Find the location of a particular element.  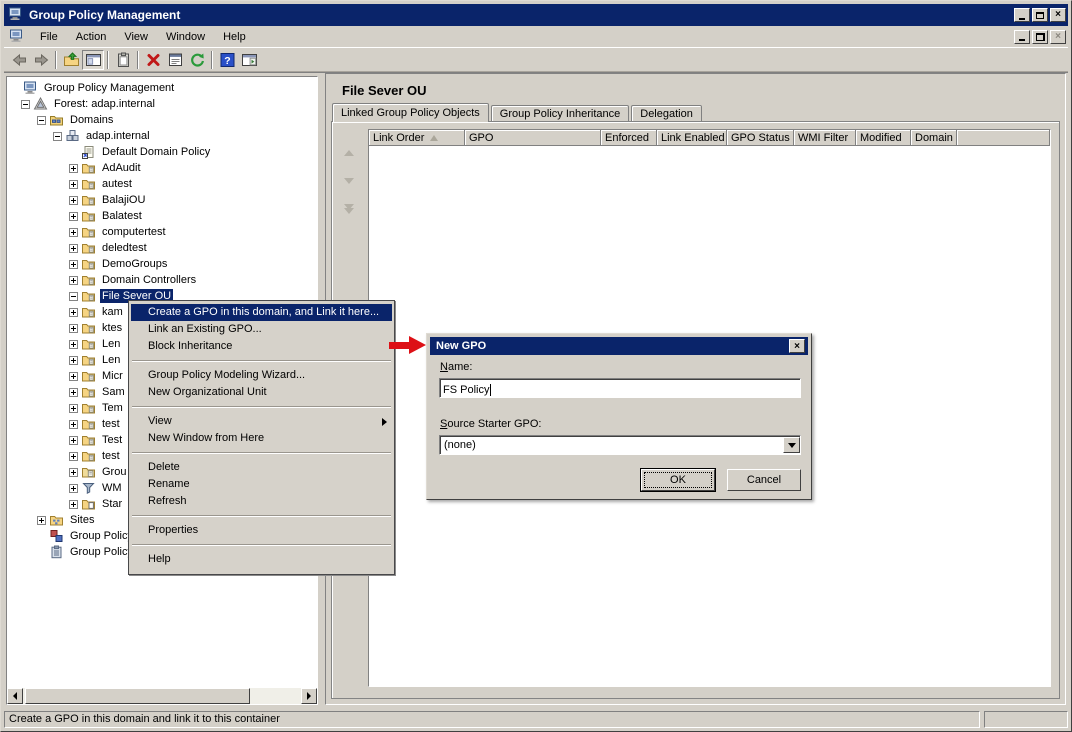

column-header-link-order: Link Order is located at coordinates (417, 138).